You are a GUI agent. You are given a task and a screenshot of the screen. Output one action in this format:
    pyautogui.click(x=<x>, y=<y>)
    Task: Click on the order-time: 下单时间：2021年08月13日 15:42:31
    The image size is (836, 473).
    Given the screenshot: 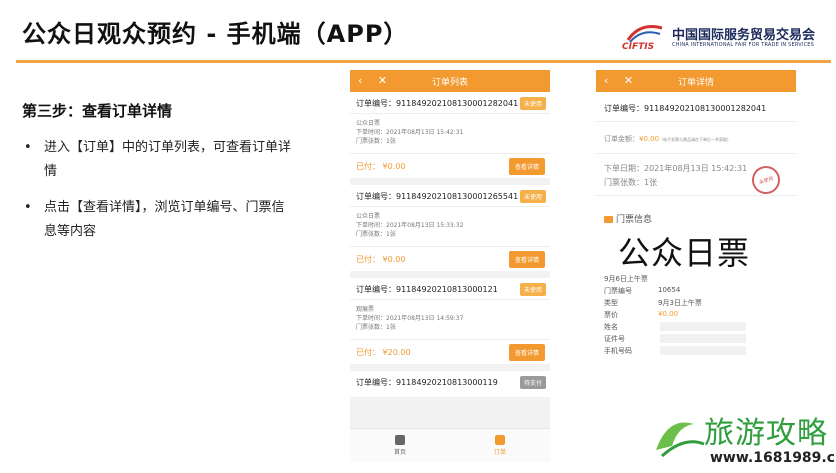 What is the action you would take?
    pyautogui.click(x=410, y=132)
    